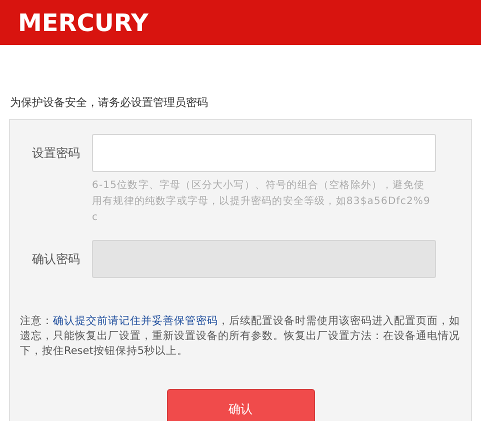 This screenshot has height=421, width=481. I want to click on hint-text: 6-15位数字、字母（区分大小写）、符号的组合（空格除外），避免使用有规律的纯数字或字母，以提升密码的安全等级，如83$a56Dfc2%9c, so click(262, 201).